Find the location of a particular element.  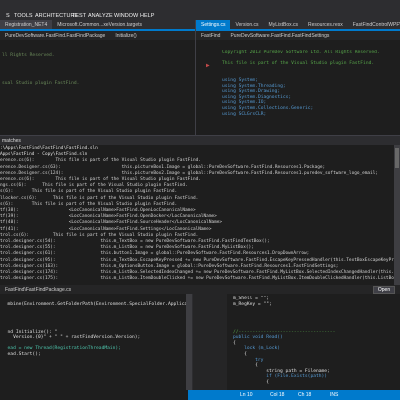

find-results-header: matches is located at coordinates (200, 140).